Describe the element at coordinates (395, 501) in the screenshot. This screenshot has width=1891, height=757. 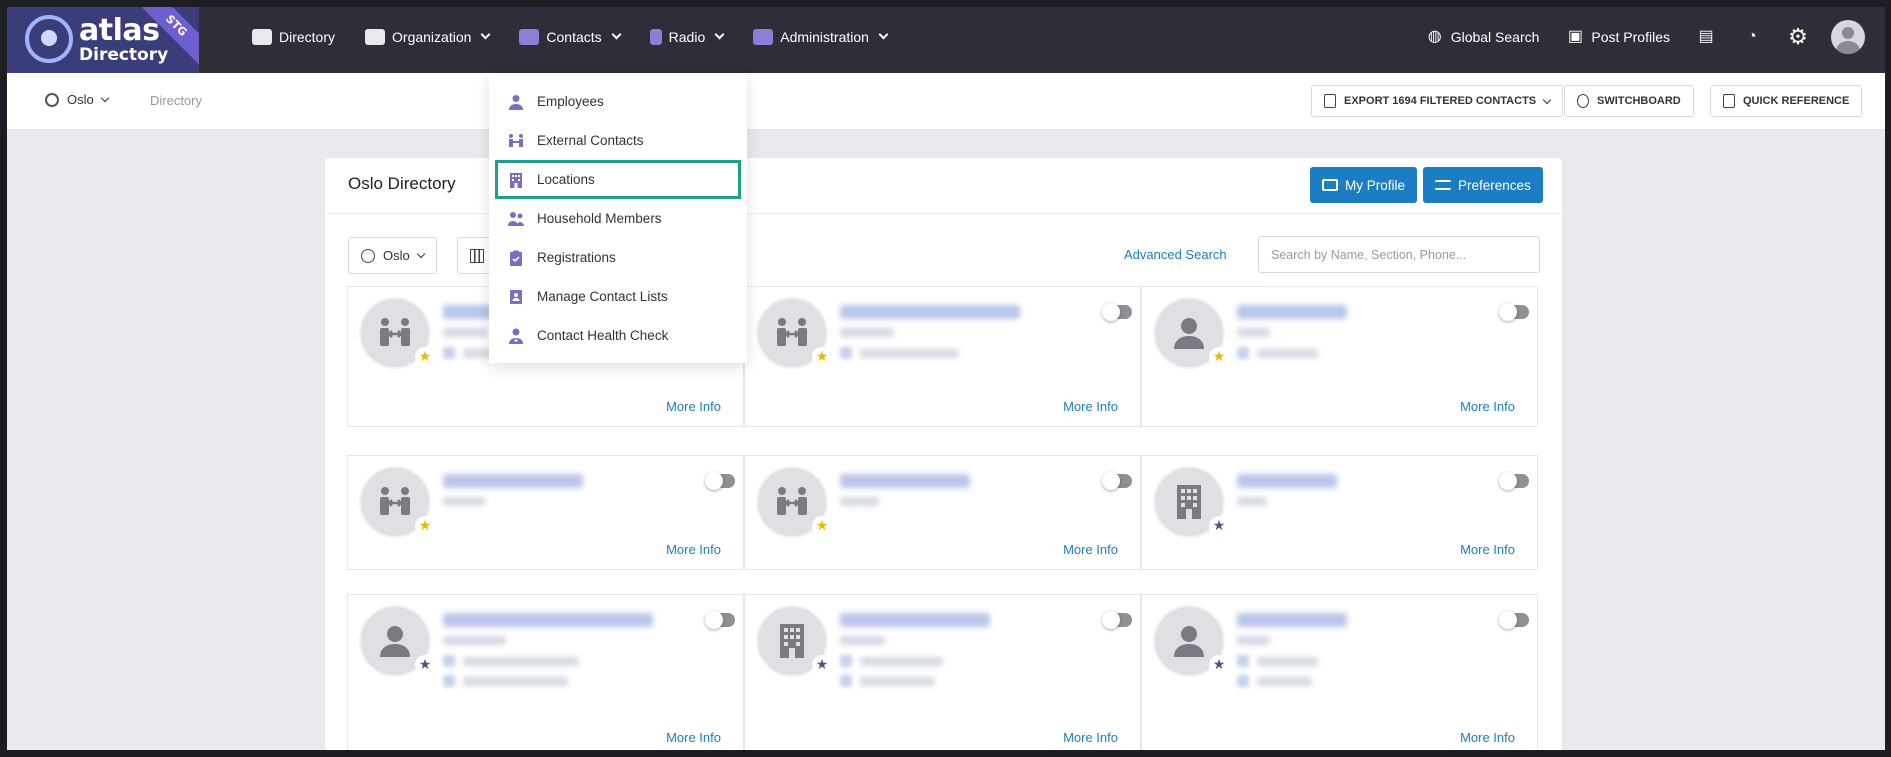
I see `handshake-icon` at that location.